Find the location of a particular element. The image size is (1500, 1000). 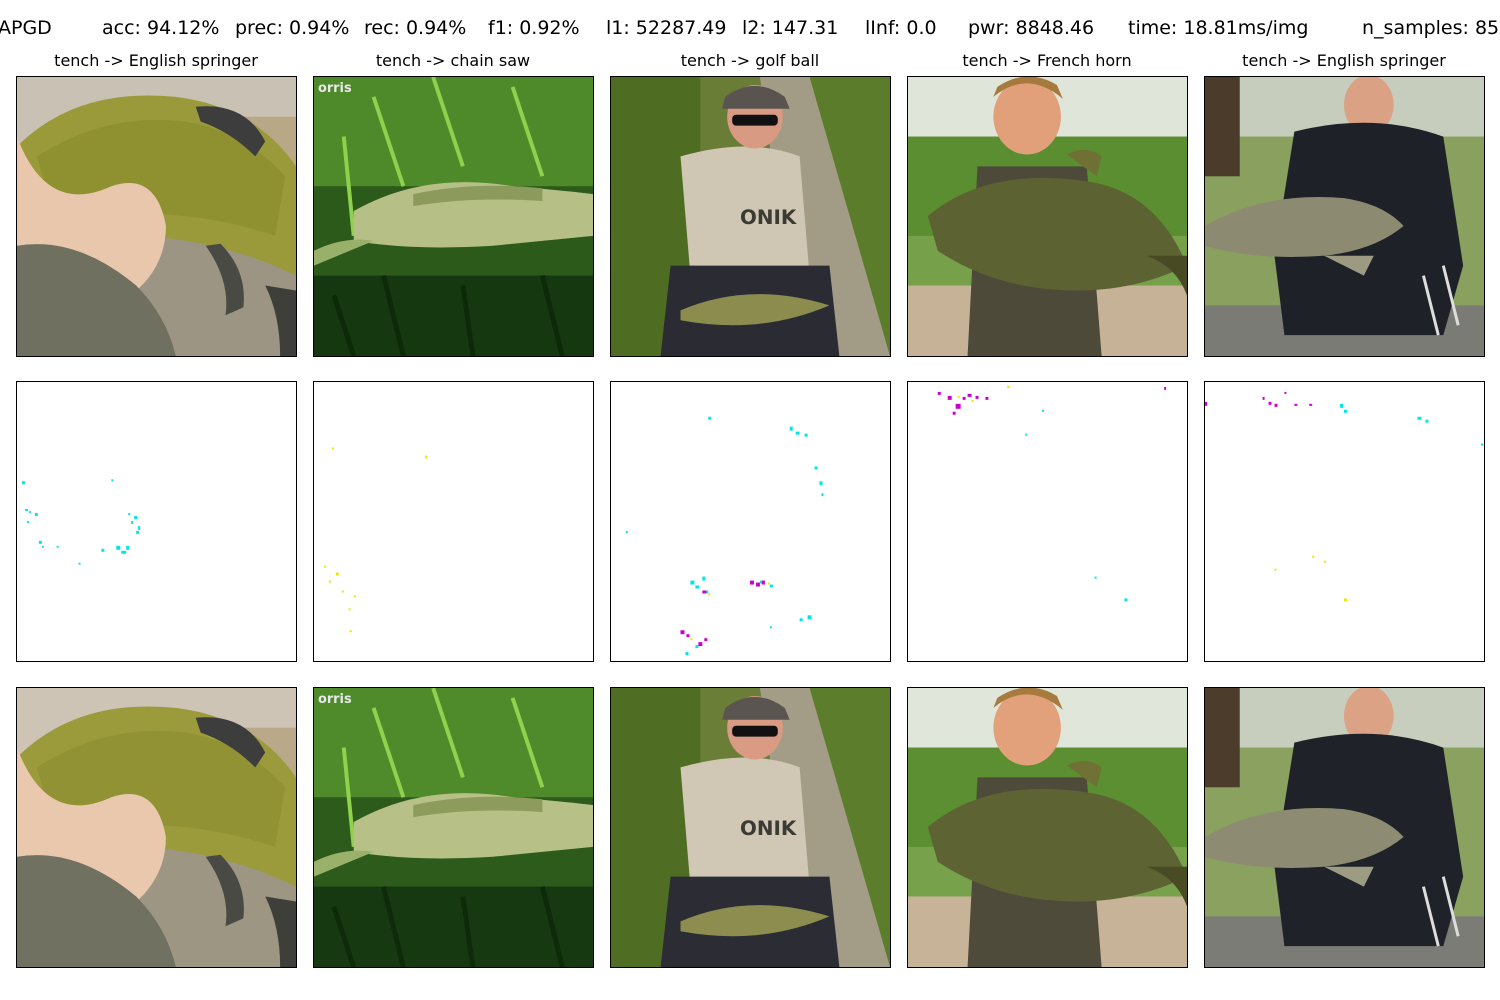

column-title-4: tench -> French horn is located at coordinates (1047, 60).